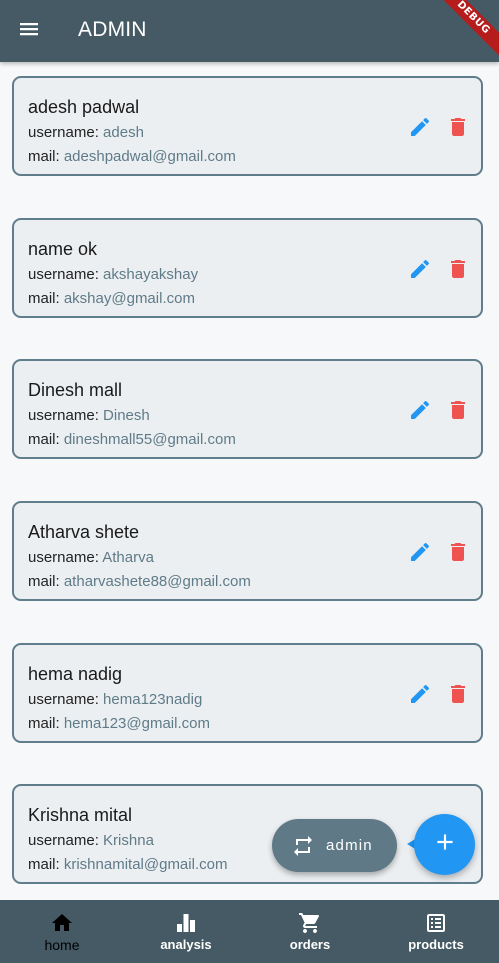 This screenshot has width=499, height=963. I want to click on page-title: ADMIN, so click(112, 29).